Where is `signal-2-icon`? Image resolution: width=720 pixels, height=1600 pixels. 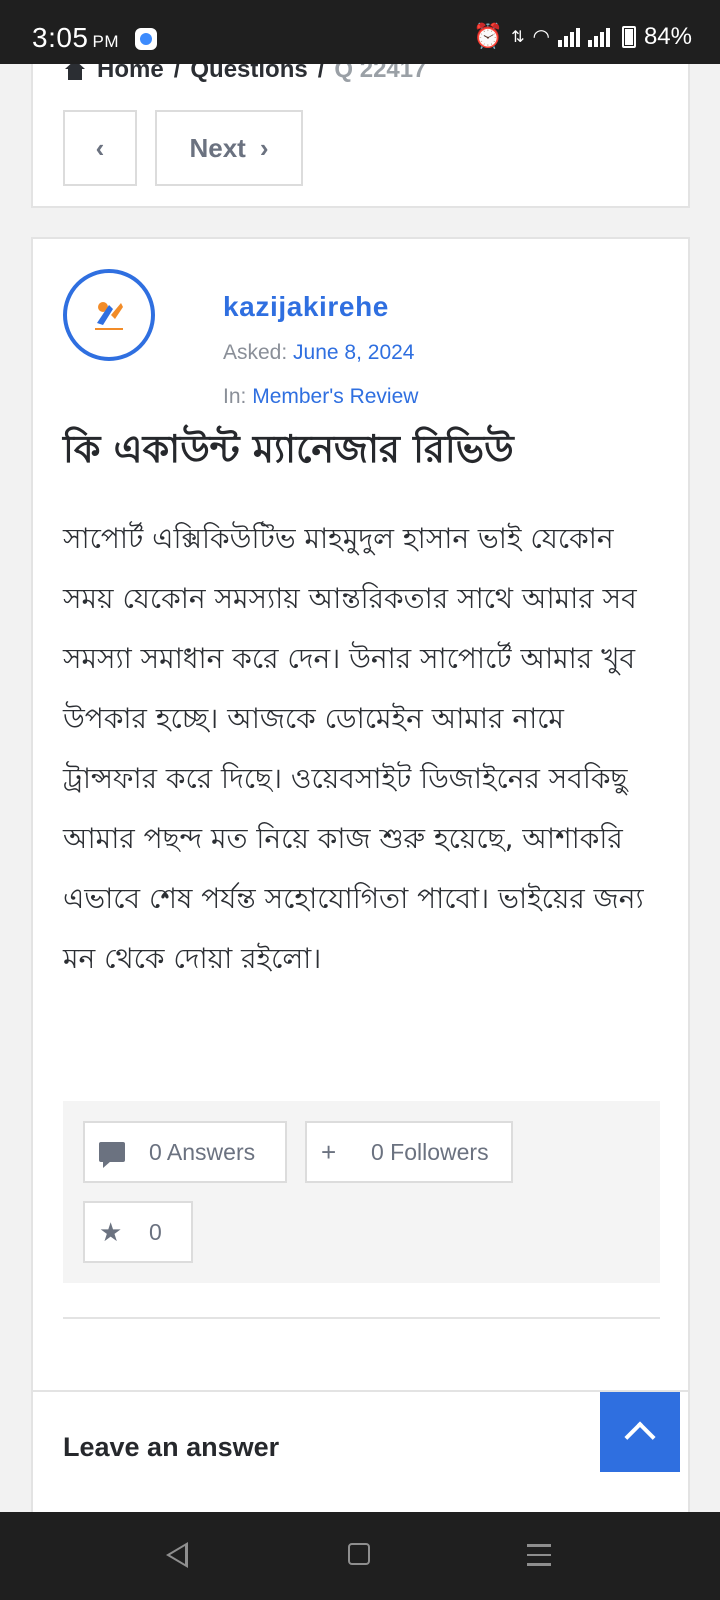 signal-2-icon is located at coordinates (598, 37).